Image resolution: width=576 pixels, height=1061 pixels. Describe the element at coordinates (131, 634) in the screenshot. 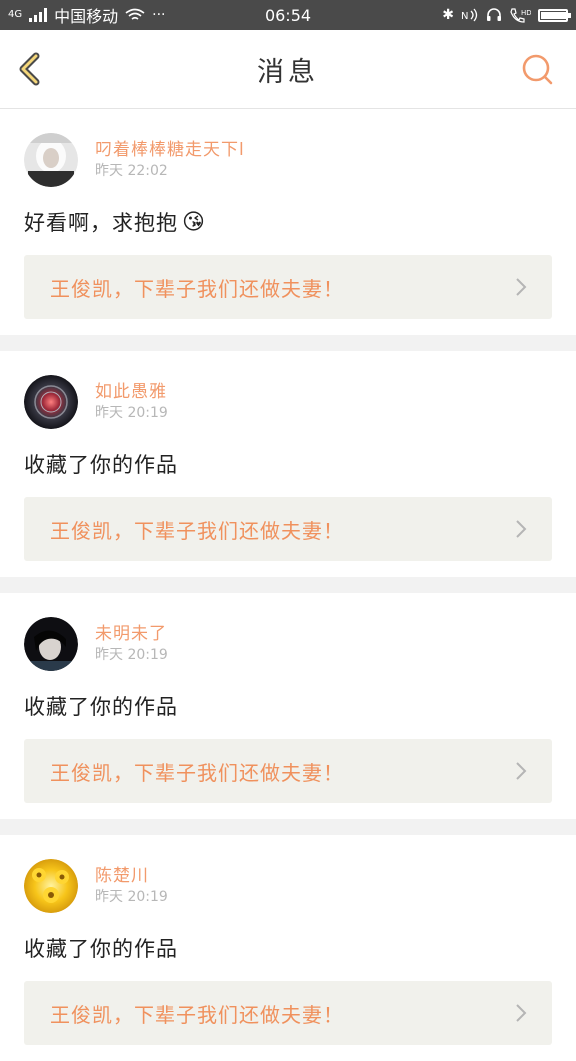

I see `username: 未明未了` at that location.